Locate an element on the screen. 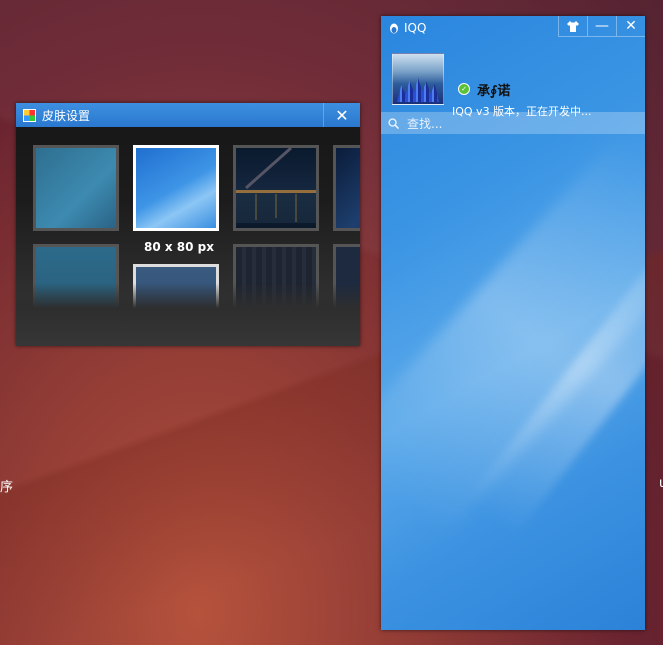 This screenshot has width=663, height=645. skin-close-button: ✕ is located at coordinates (341, 115).